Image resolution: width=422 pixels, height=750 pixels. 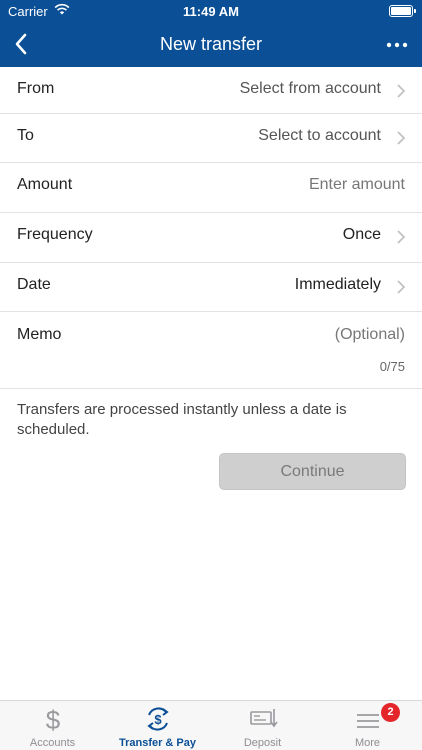 I want to click on tab-accounts: $ Accounts, so click(x=52, y=725).